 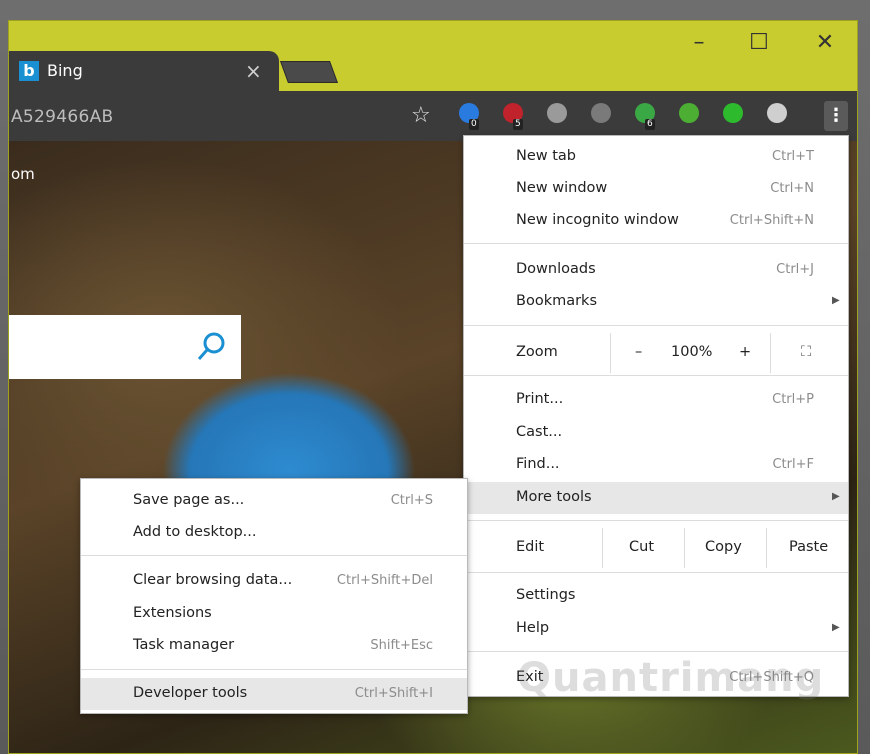 What do you see at coordinates (807, 548) in the screenshot?
I see `paste-button: Paste` at bounding box center [807, 548].